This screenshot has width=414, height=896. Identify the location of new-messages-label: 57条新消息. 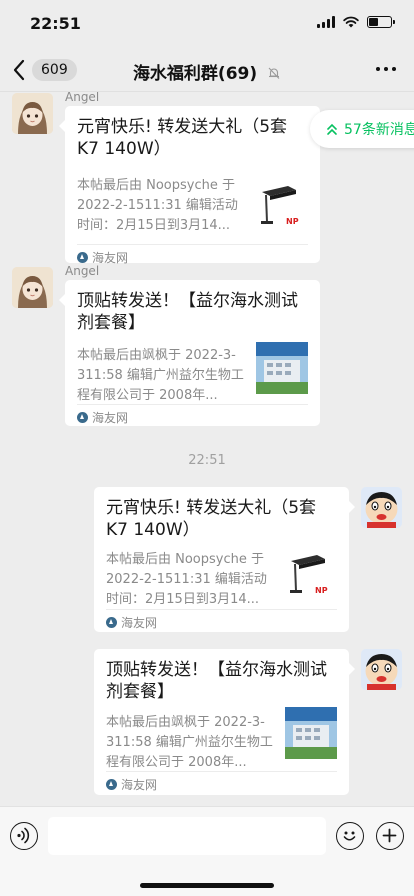
(379, 130).